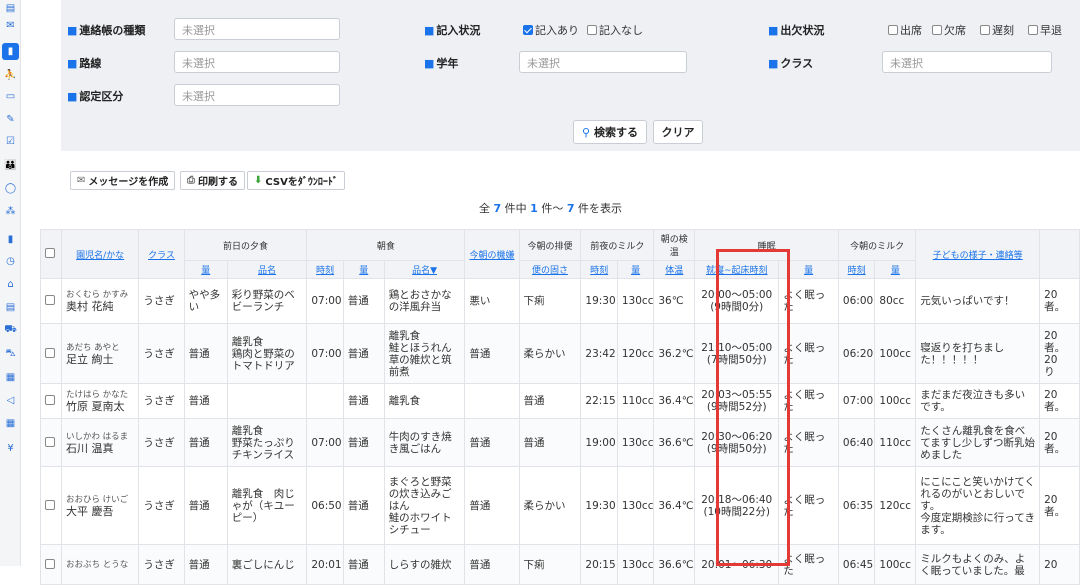 This screenshot has height=585, width=1080. What do you see at coordinates (123, 180) in the screenshot?
I see `create-message-button: ✉ メッセージを作成` at bounding box center [123, 180].